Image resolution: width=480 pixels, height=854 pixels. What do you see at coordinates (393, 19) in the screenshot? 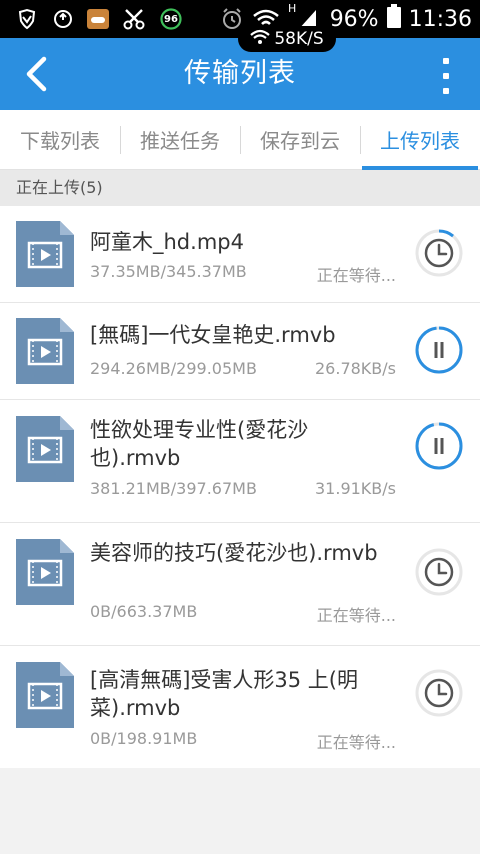
I see `battery-icon` at bounding box center [393, 19].